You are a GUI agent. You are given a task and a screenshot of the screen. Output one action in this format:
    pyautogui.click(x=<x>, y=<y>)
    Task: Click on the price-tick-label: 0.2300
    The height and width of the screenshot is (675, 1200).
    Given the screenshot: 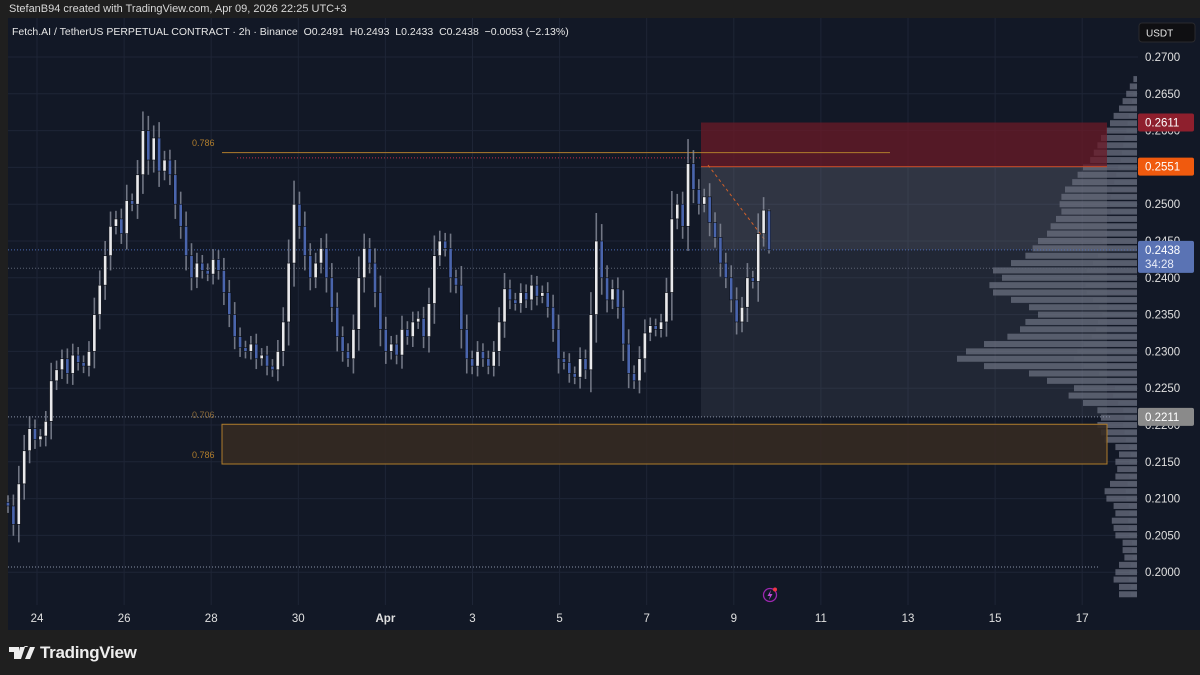 What is the action you would take?
    pyautogui.click(x=1162, y=352)
    